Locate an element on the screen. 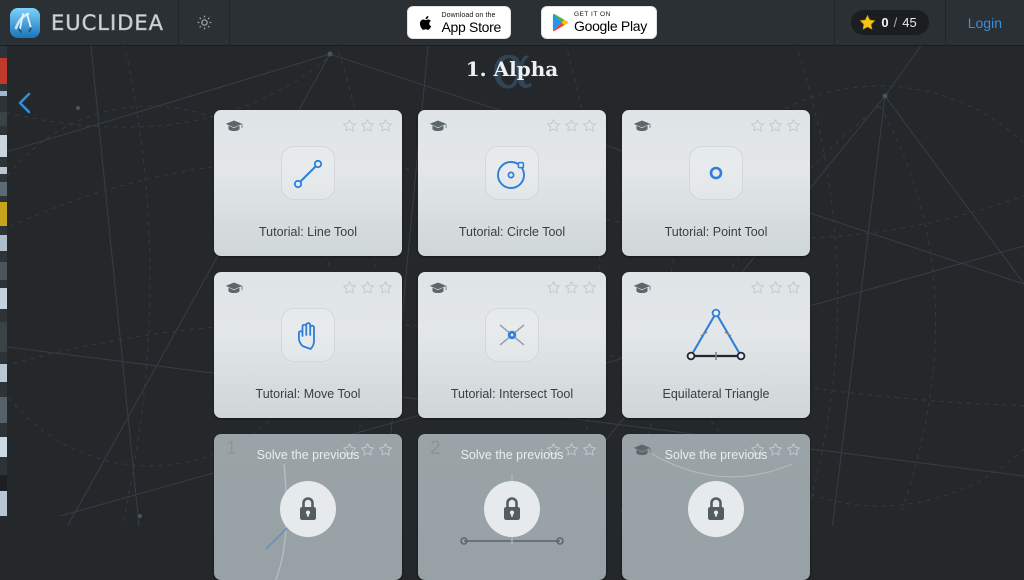  app-store-badge: Download on the App Store is located at coordinates (459, 22).